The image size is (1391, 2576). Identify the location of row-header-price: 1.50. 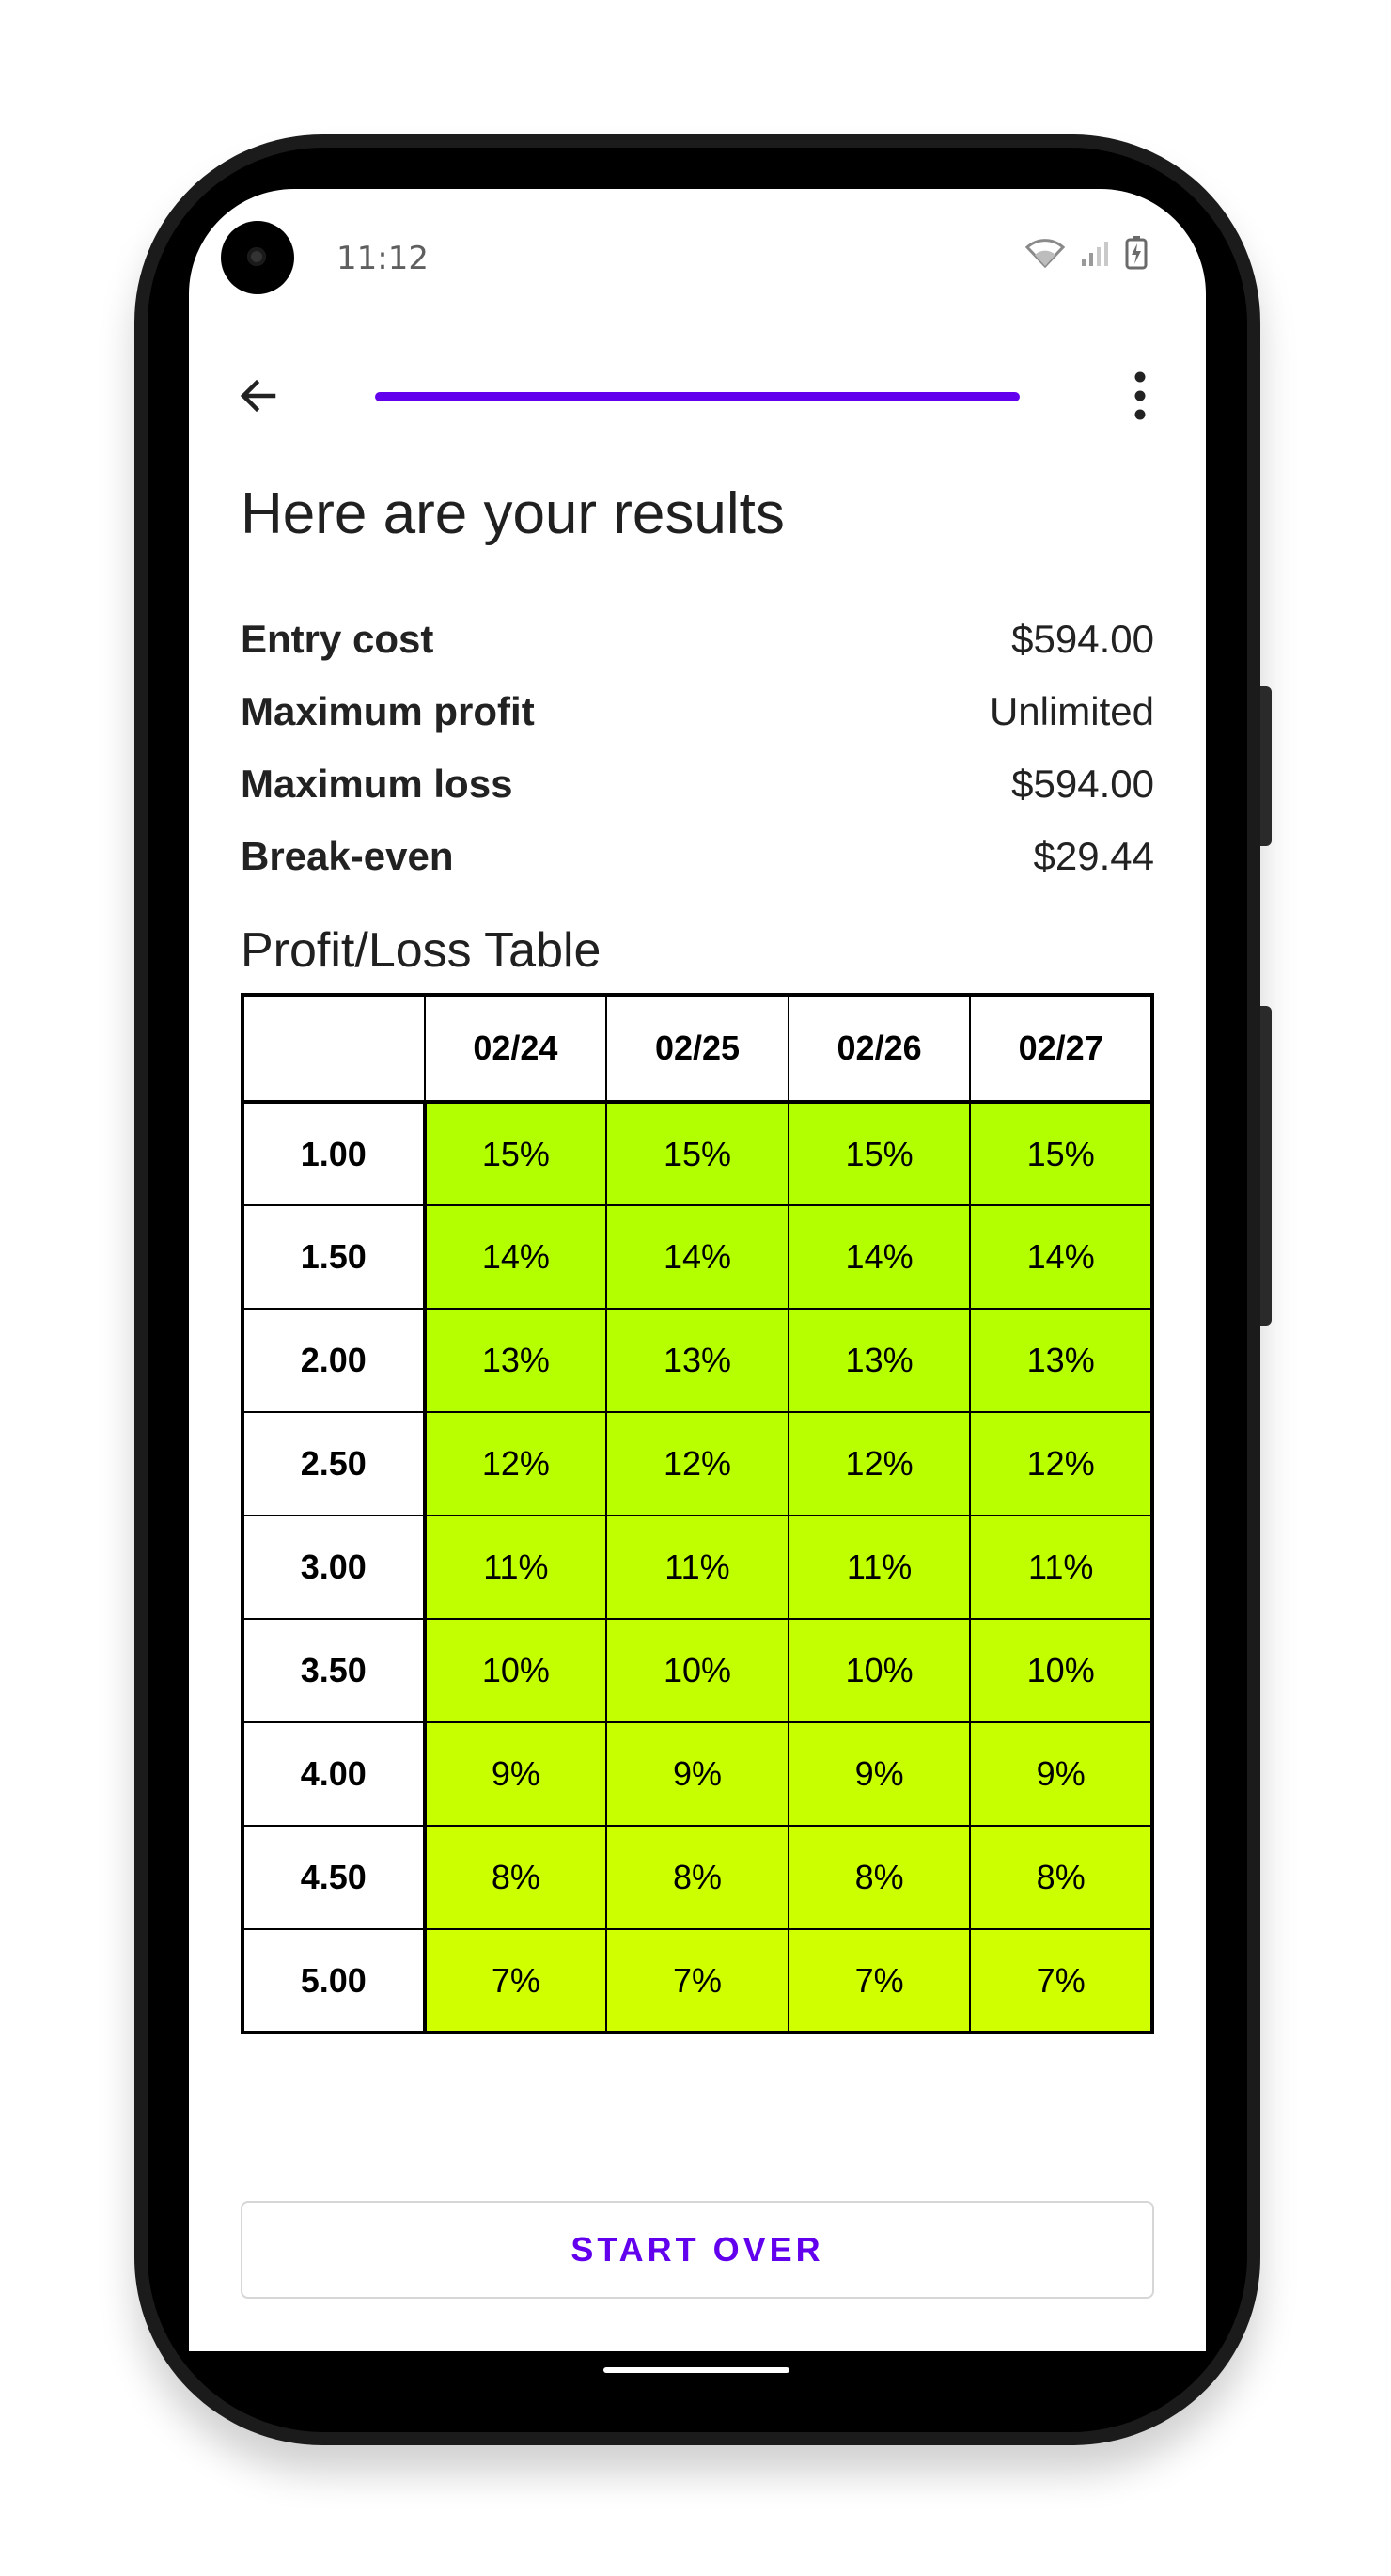
(335, 1257).